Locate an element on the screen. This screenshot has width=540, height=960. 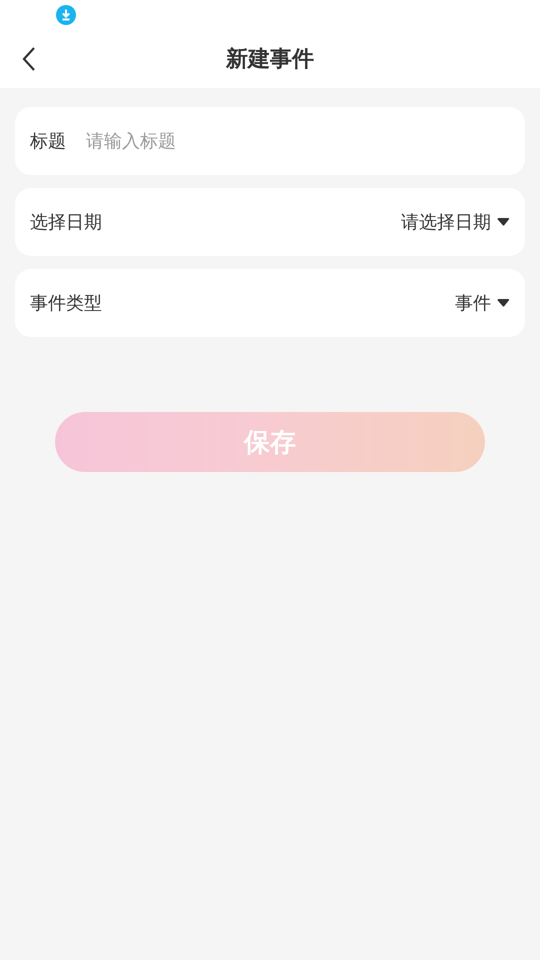
field-label: 事件类型 is located at coordinates (66, 303).